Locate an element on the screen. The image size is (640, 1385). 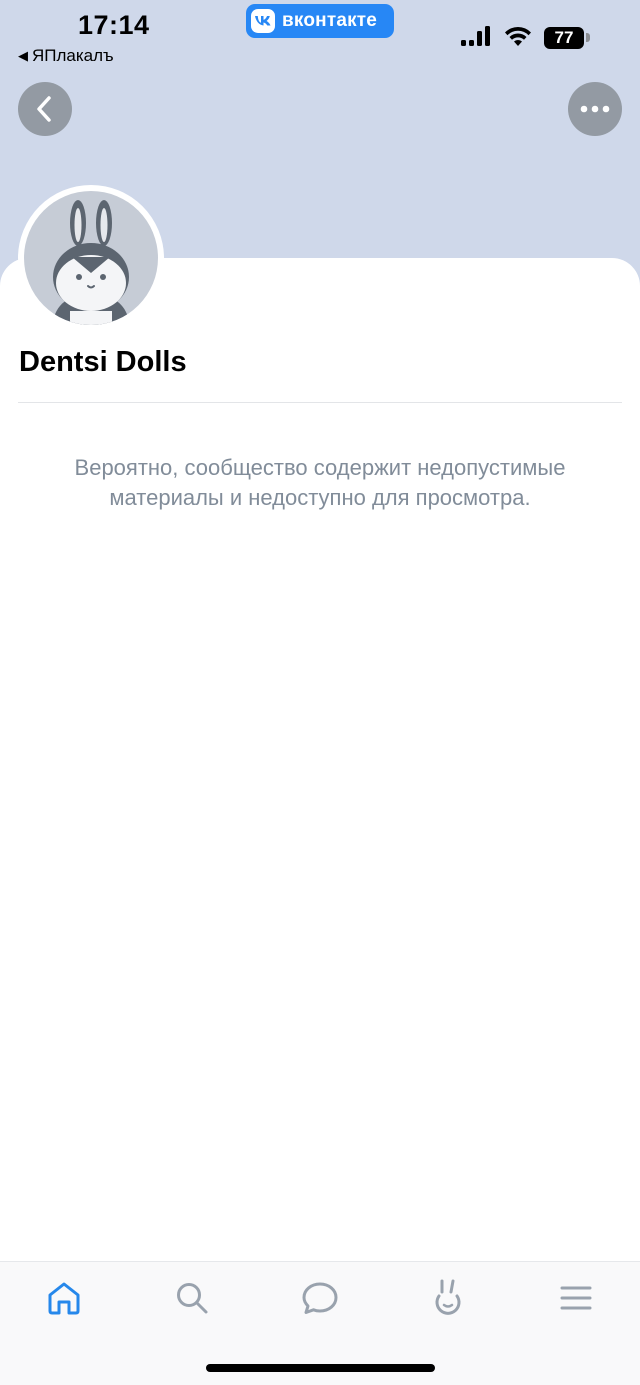
more-options-button is located at coordinates (595, 109).